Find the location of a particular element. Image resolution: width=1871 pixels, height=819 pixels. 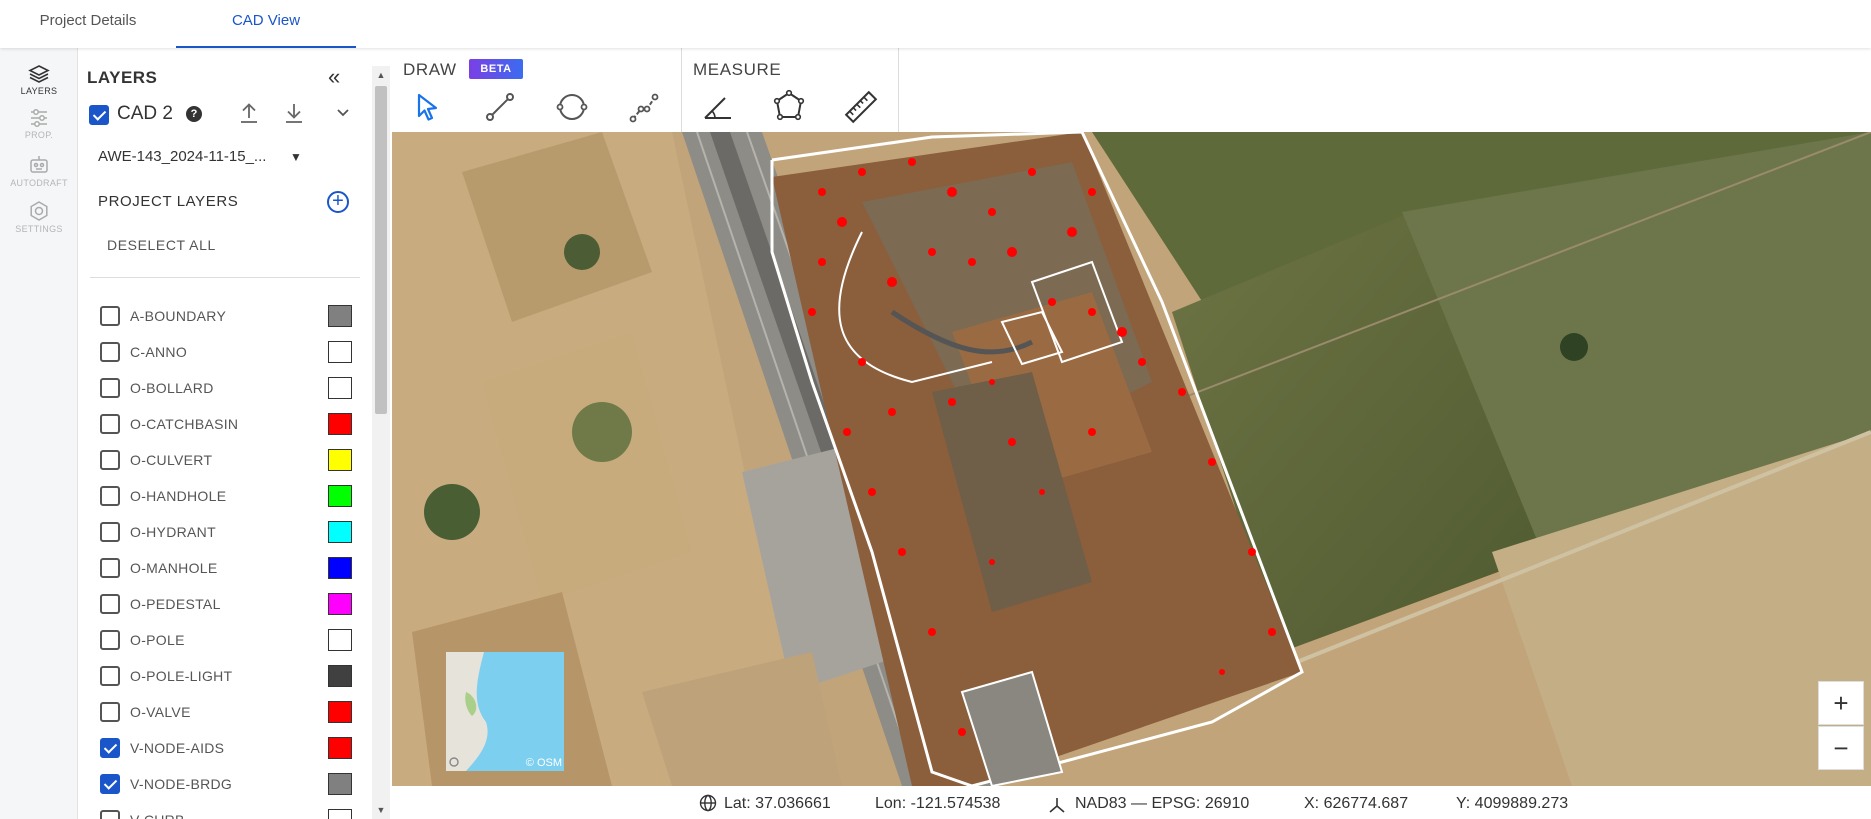

layer-name: C-ANNO is located at coordinates (159, 352).